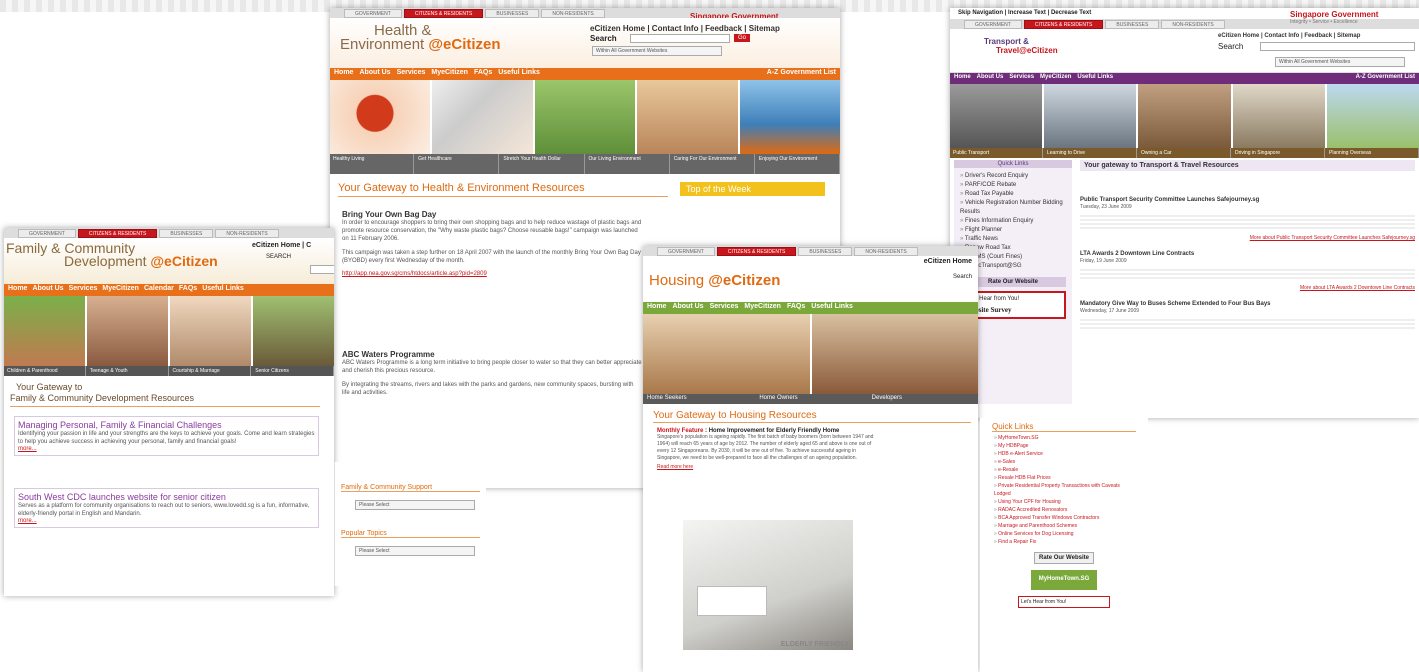 The height and width of the screenshot is (672, 1419). What do you see at coordinates (457, 164) in the screenshot?
I see `caption-get-healthcare: Get Healthcare` at bounding box center [457, 164].